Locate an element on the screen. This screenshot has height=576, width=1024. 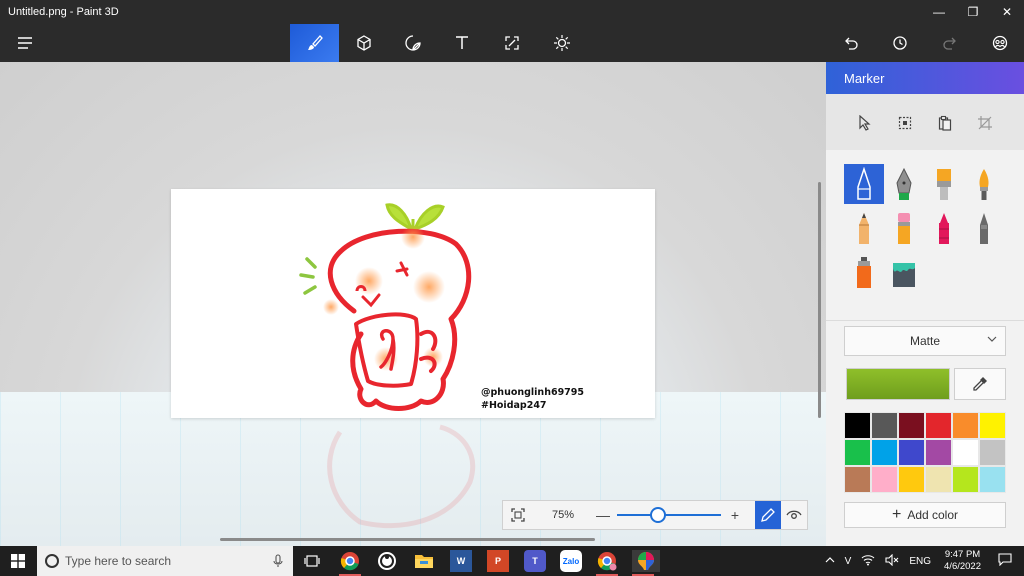
add-color-label: Add color is located at coordinates (933, 515).